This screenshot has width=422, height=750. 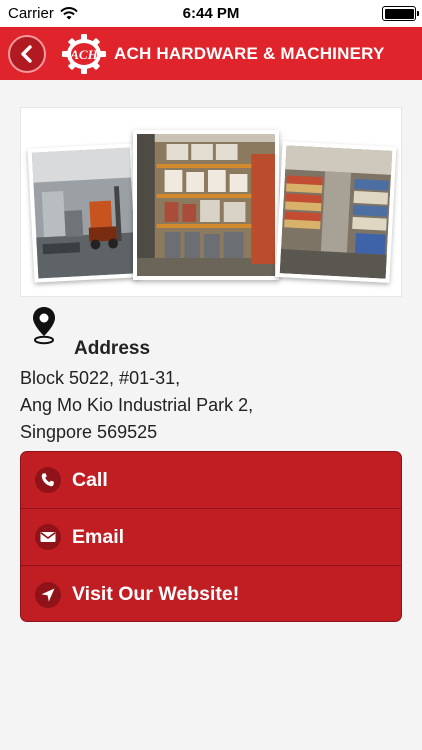 I want to click on company-logo: ACH, so click(x=84, y=54).